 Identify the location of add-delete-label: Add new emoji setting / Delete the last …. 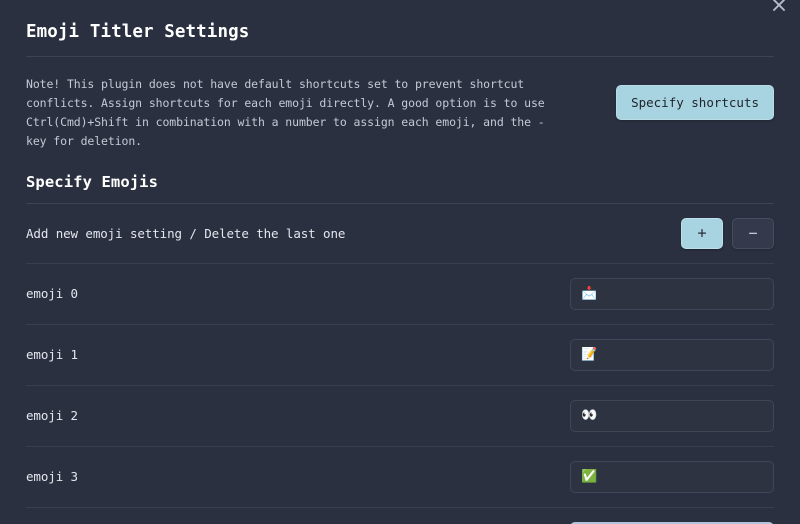
(186, 233).